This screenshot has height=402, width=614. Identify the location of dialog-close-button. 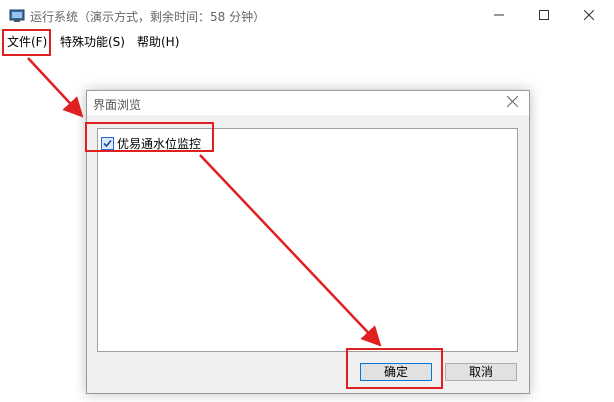
(512, 103).